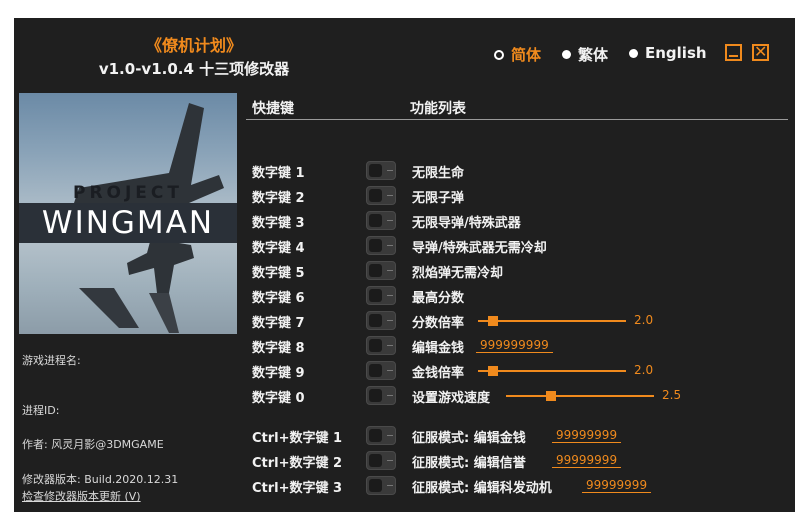  I want to click on close-button: ✕, so click(760, 51).